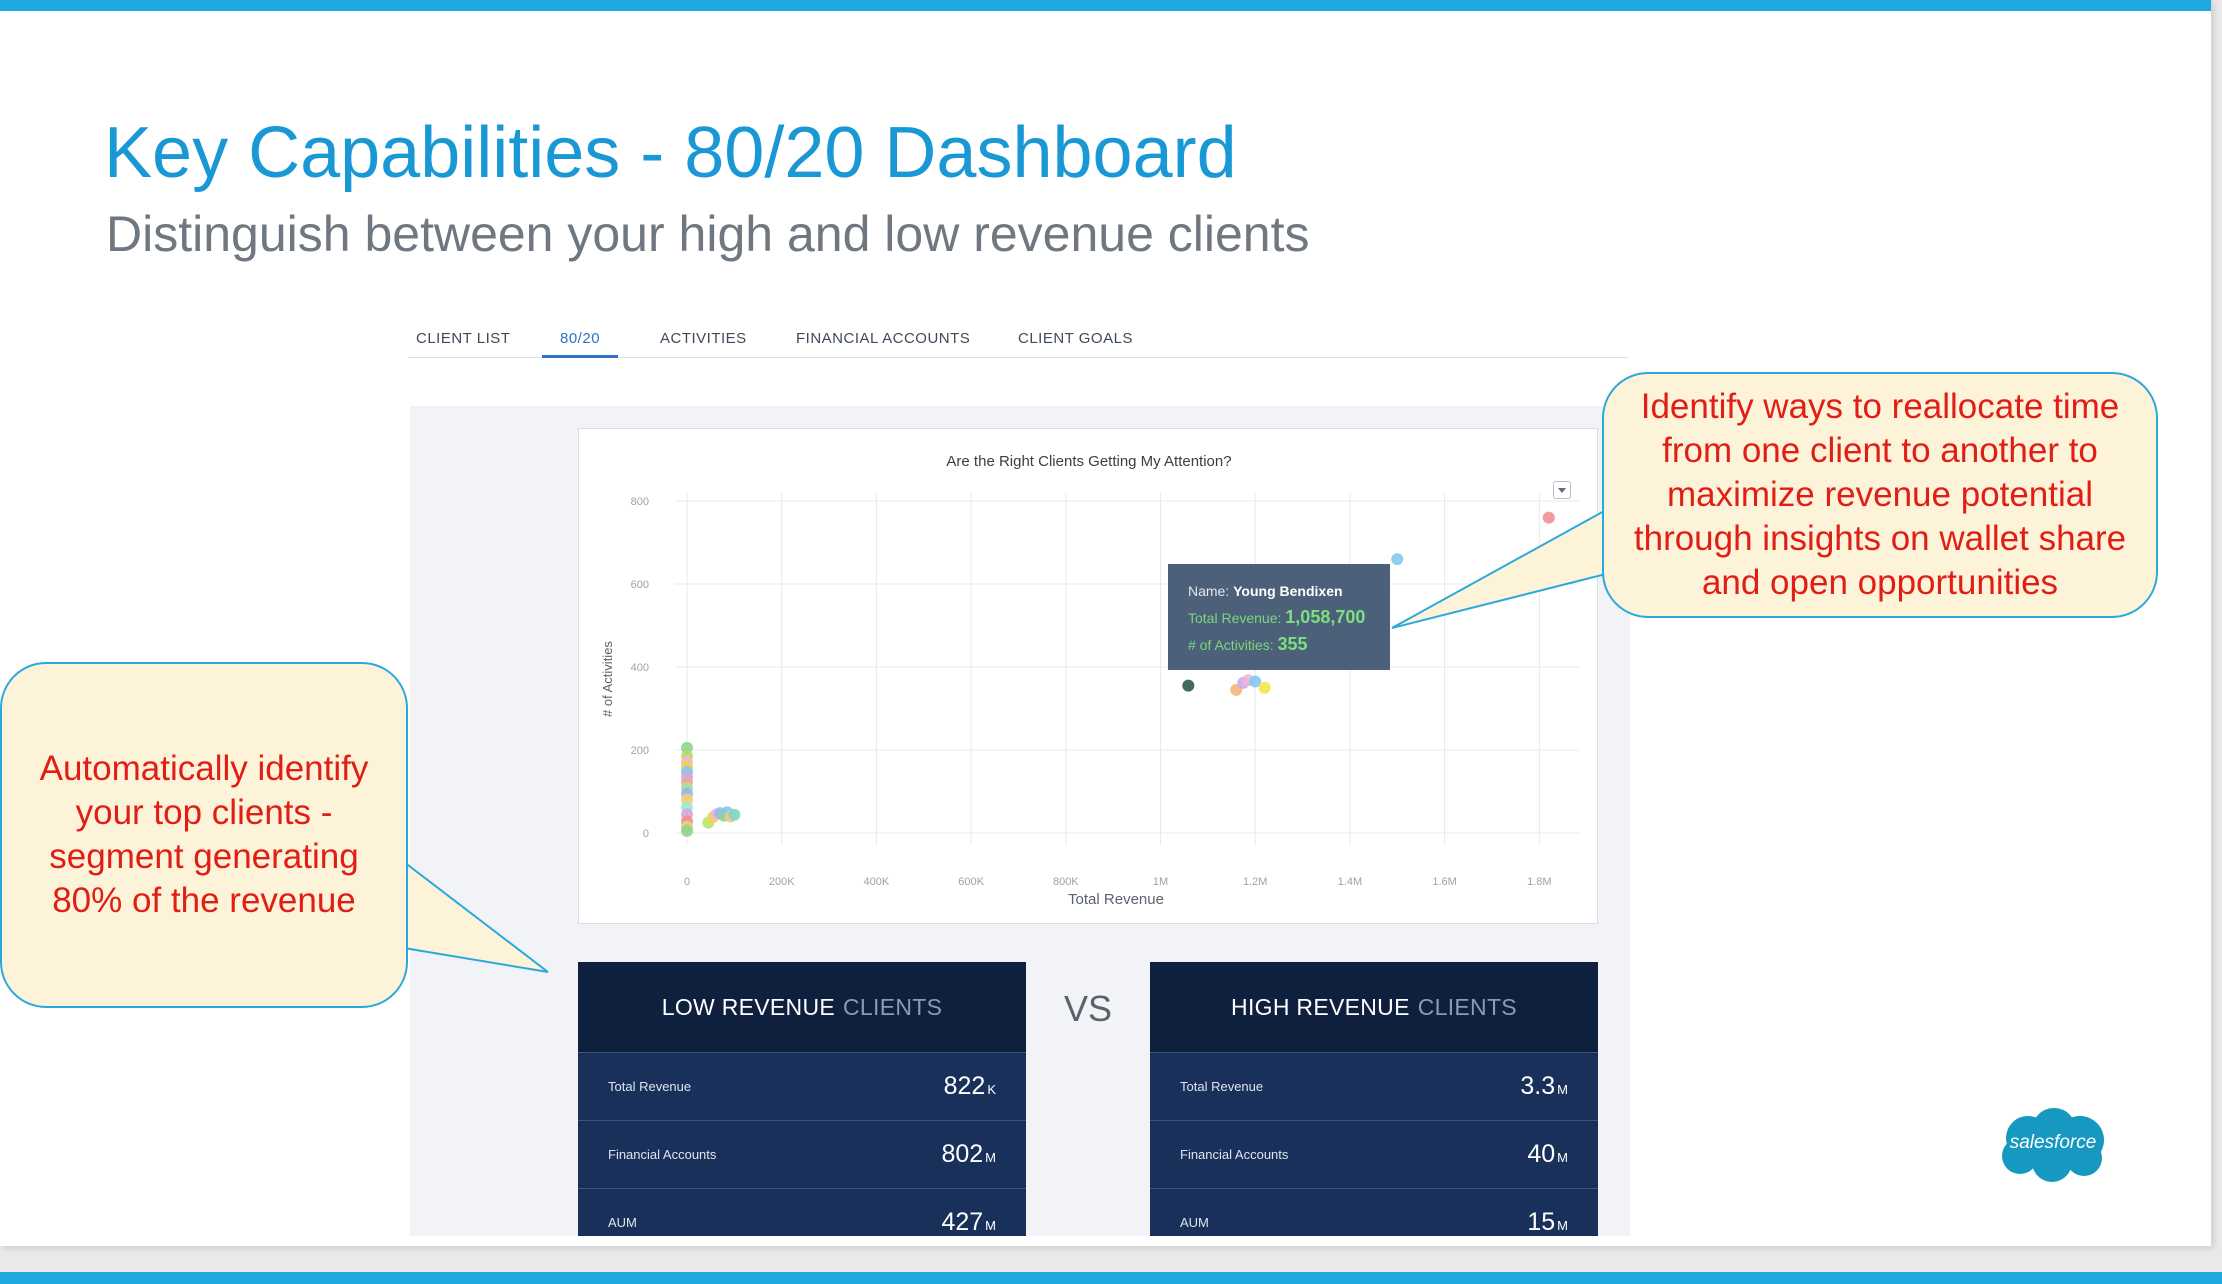 This screenshot has width=2222, height=1284. What do you see at coordinates (893, 1006) in the screenshot?
I see `low-revenue-title-suffix: CLIENTS` at bounding box center [893, 1006].